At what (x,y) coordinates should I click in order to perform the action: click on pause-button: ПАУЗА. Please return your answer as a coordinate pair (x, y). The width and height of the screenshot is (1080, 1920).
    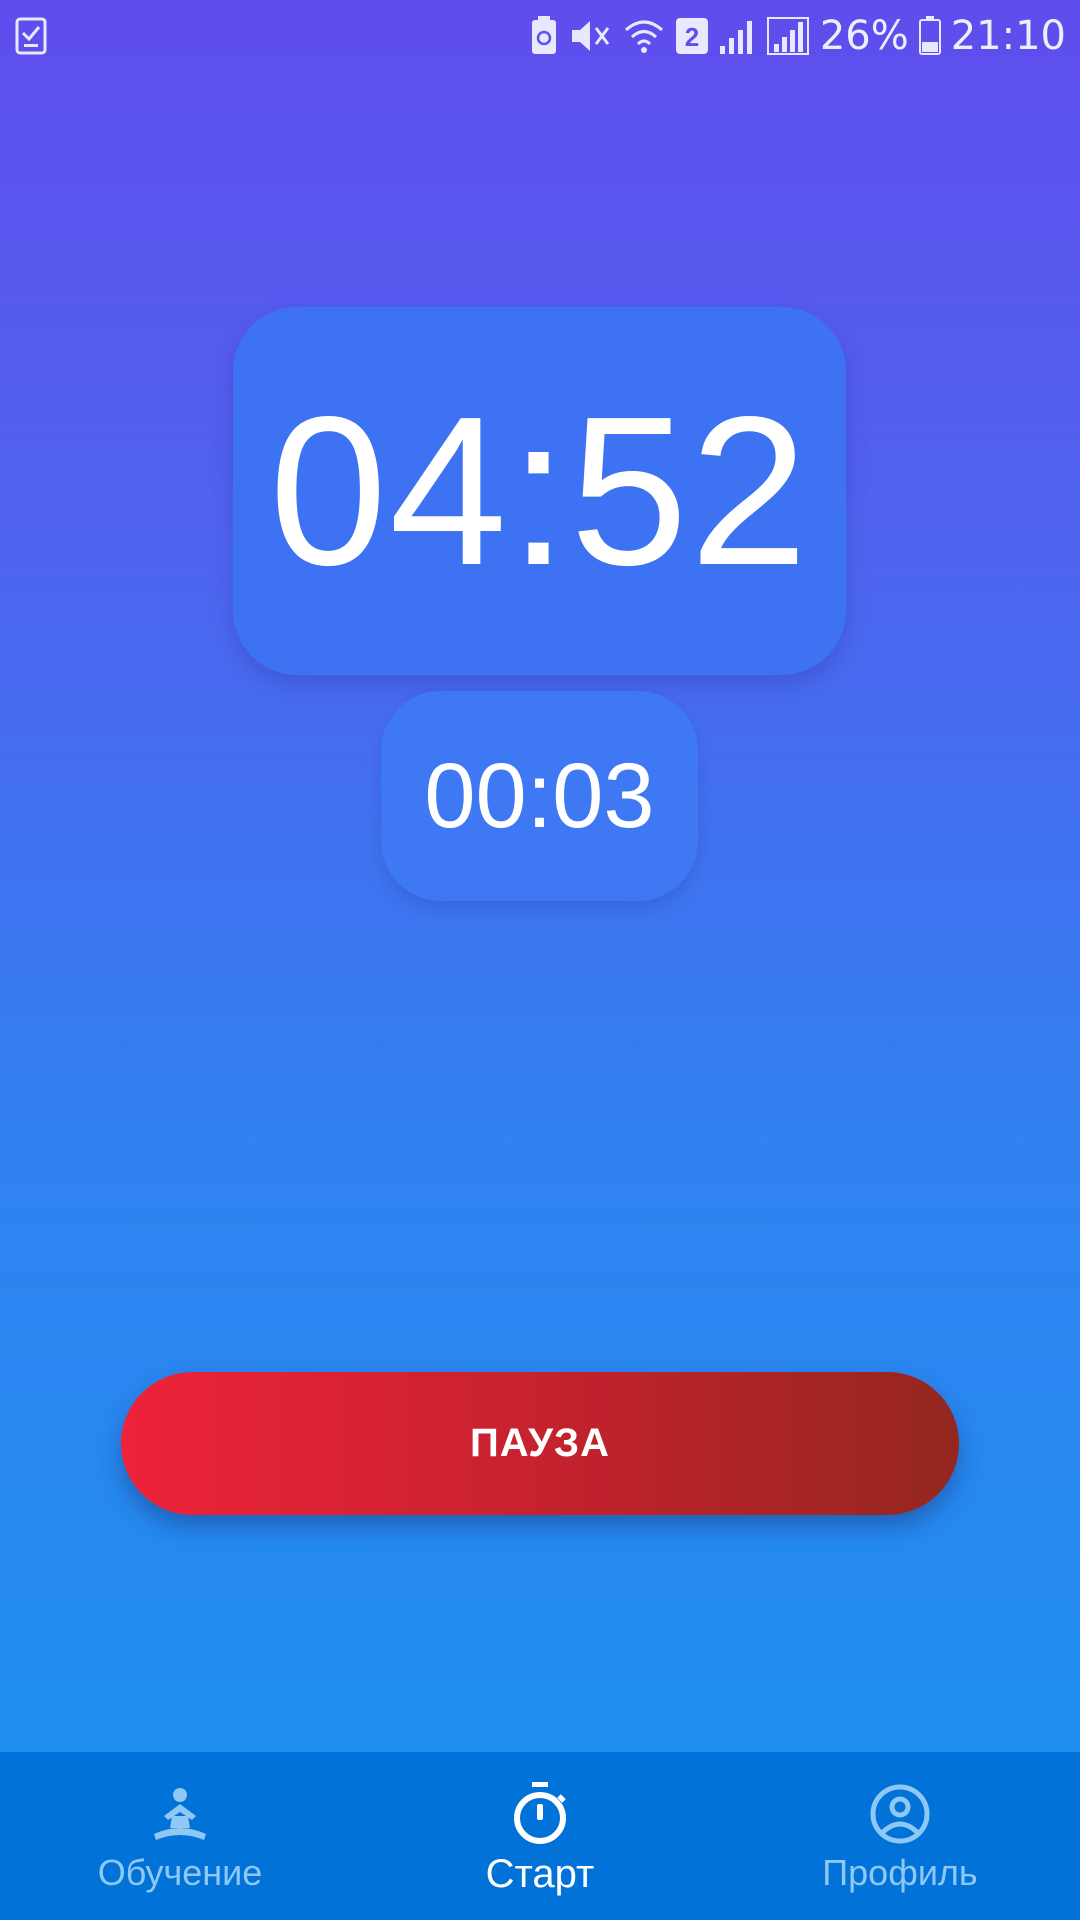
    Looking at the image, I should click on (540, 1443).